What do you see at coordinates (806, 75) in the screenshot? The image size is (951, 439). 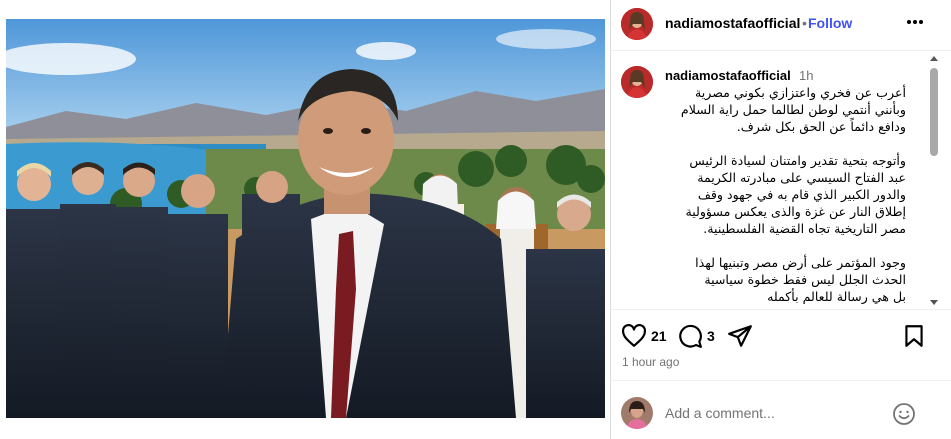 I see `caption-timestamp: 1h` at bounding box center [806, 75].